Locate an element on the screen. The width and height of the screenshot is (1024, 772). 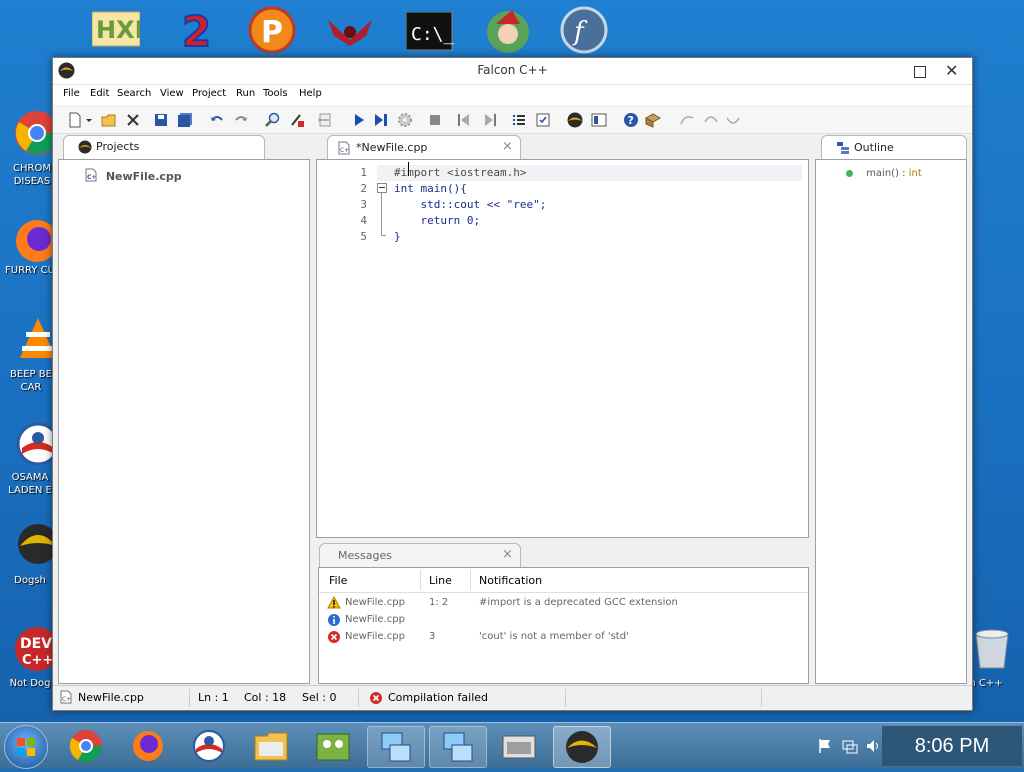
column-header-notification: Notification is located at coordinates (510, 580).